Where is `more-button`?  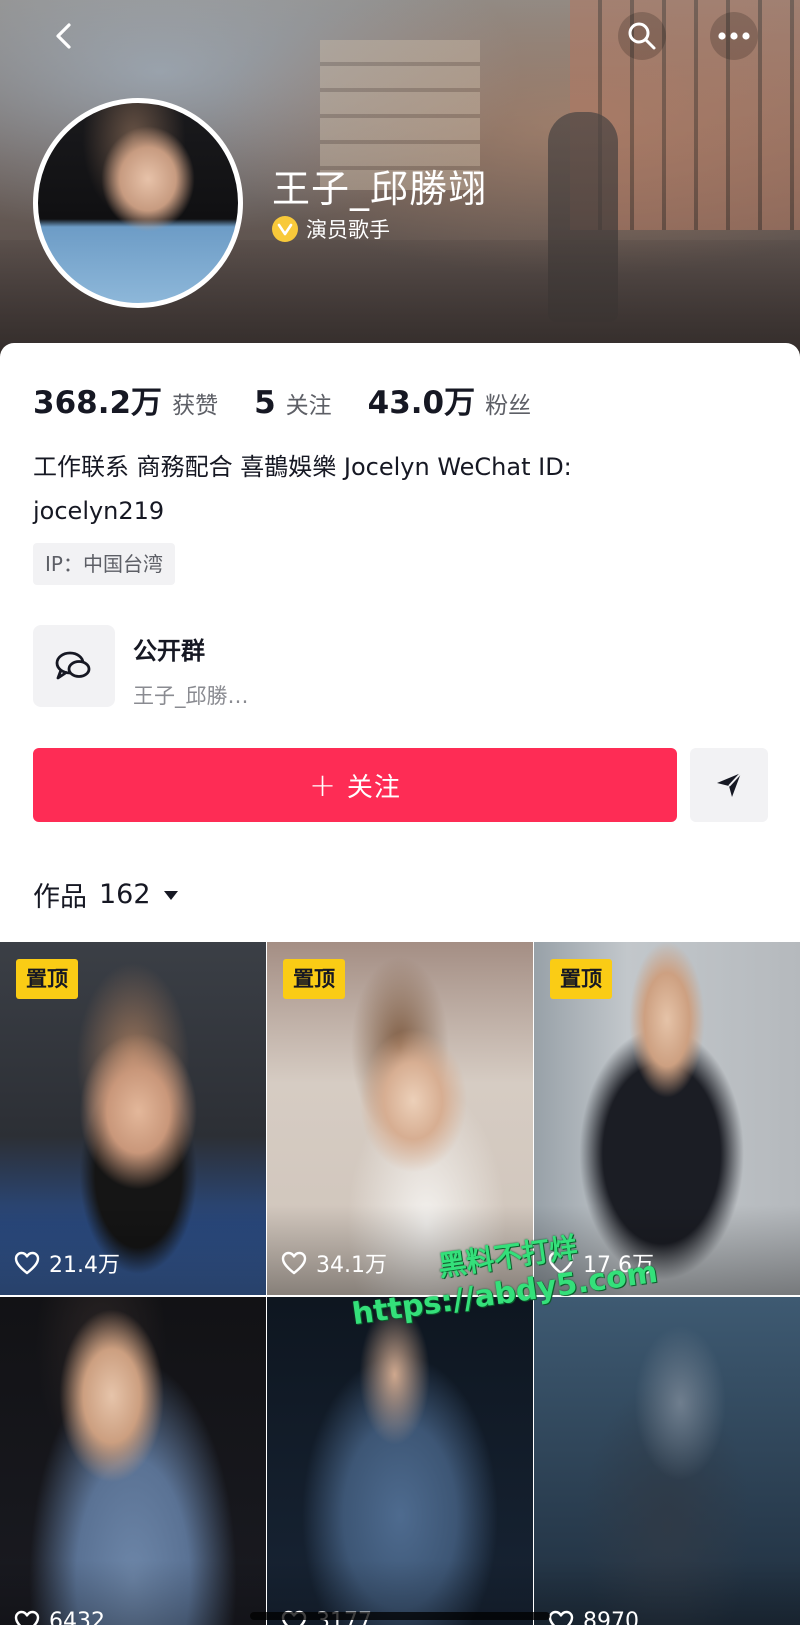 more-button is located at coordinates (734, 36).